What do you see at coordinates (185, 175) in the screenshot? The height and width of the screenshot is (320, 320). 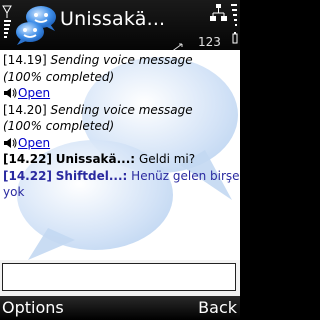 I see `message-text: Henüz gelen birşey` at bounding box center [185, 175].